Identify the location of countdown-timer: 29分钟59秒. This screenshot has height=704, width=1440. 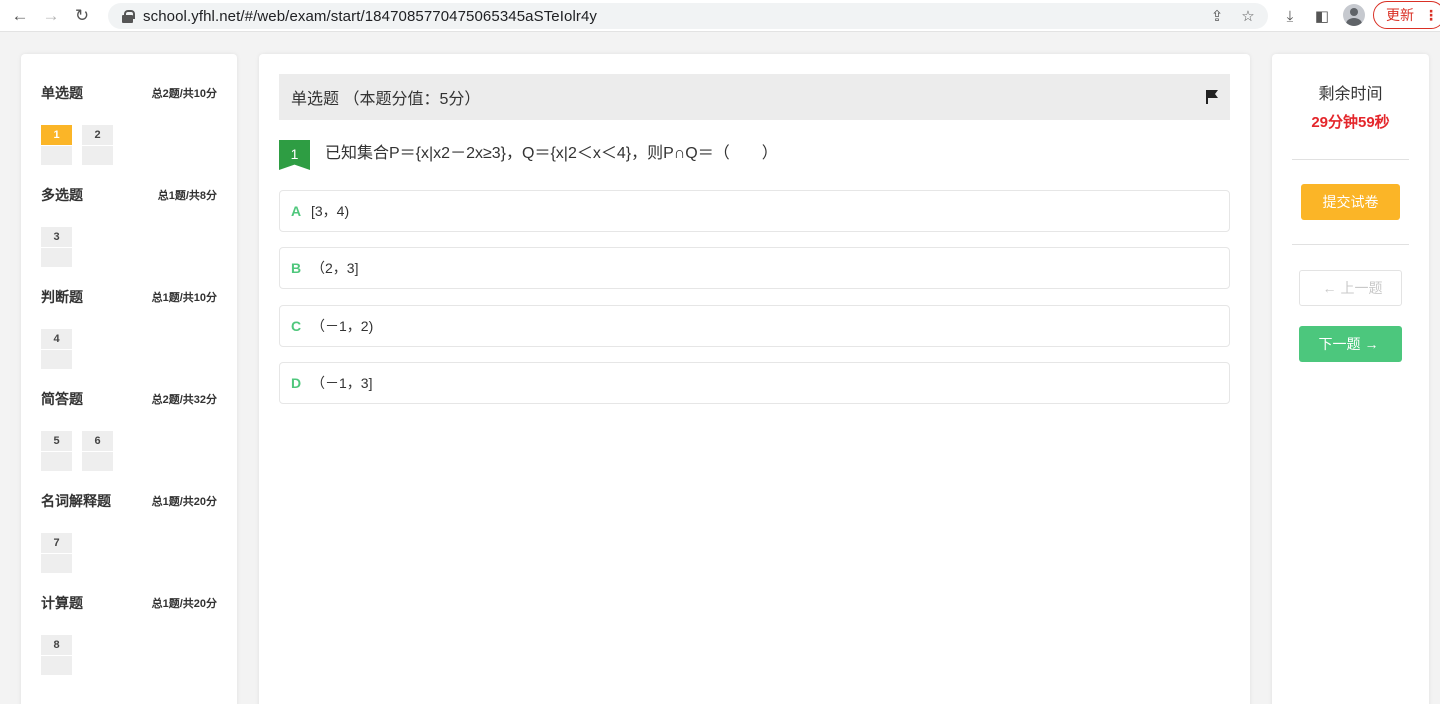
(1350, 122).